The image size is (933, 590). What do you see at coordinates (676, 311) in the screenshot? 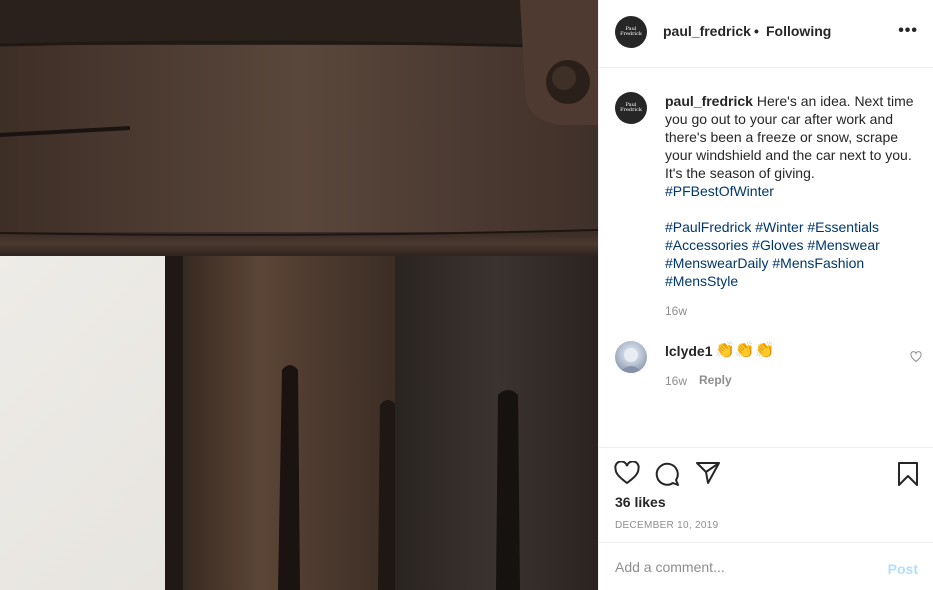
I see `caption-time: 16w` at bounding box center [676, 311].